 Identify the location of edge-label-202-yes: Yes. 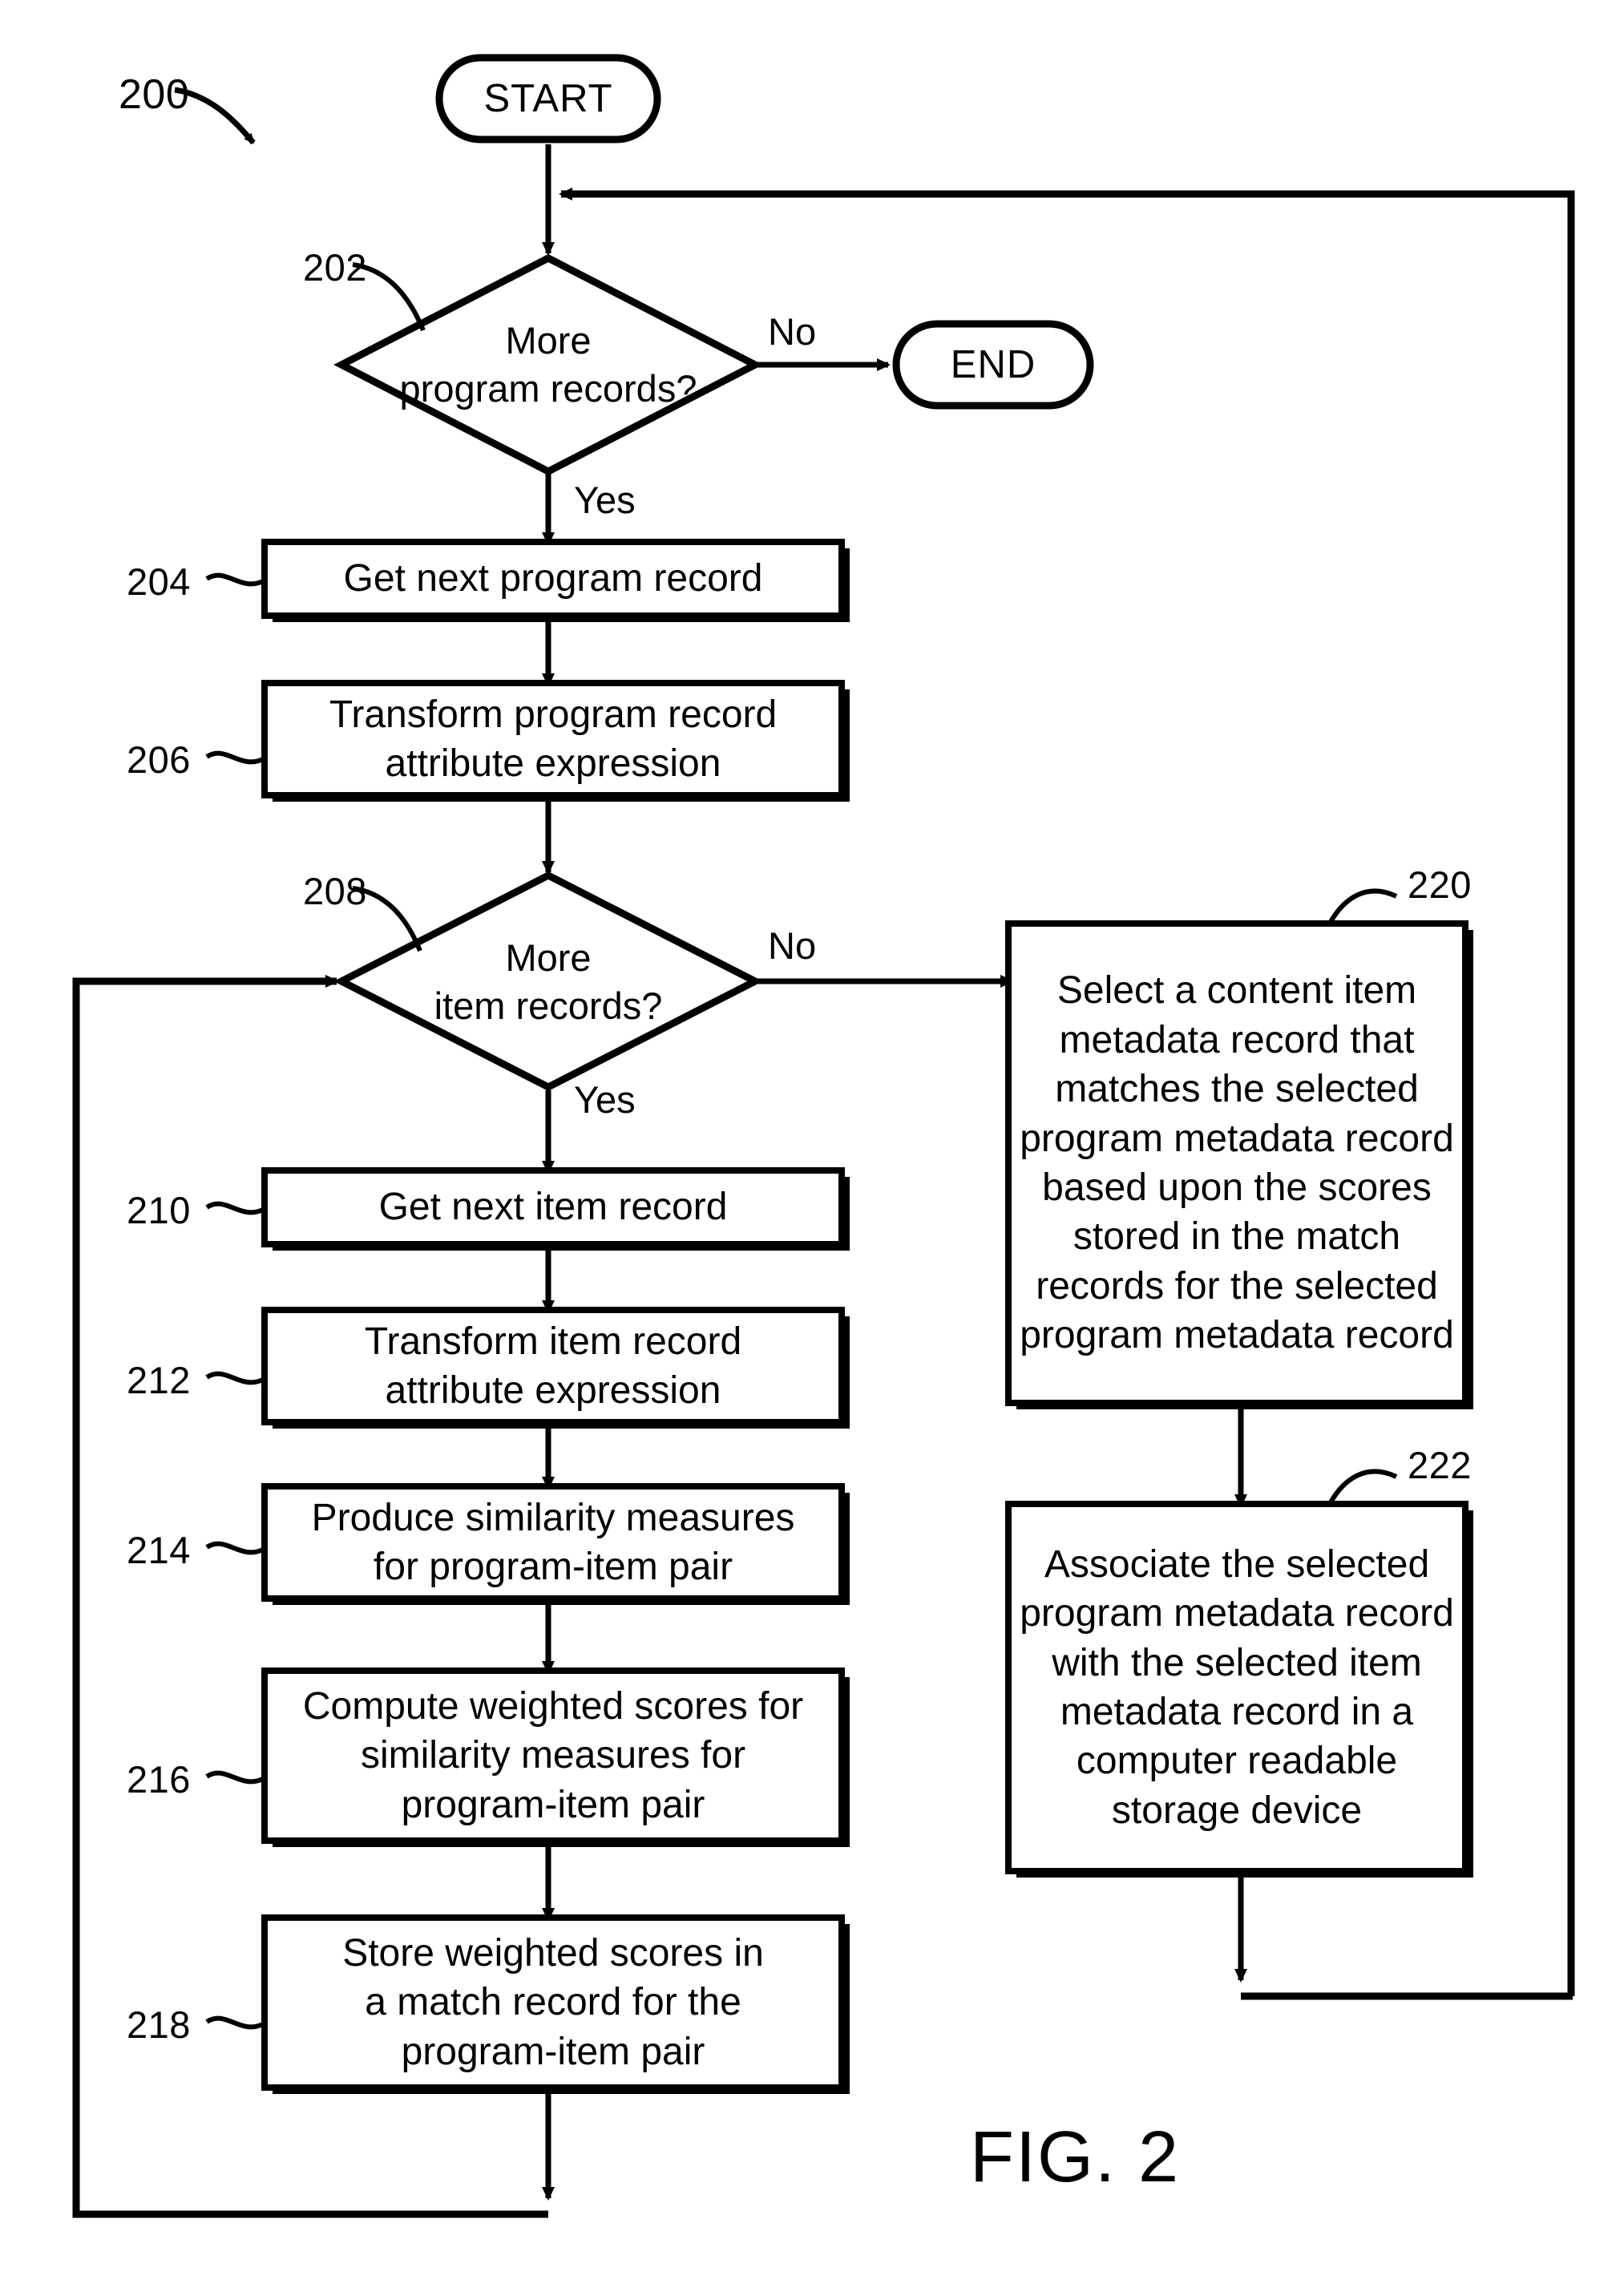
(605, 500).